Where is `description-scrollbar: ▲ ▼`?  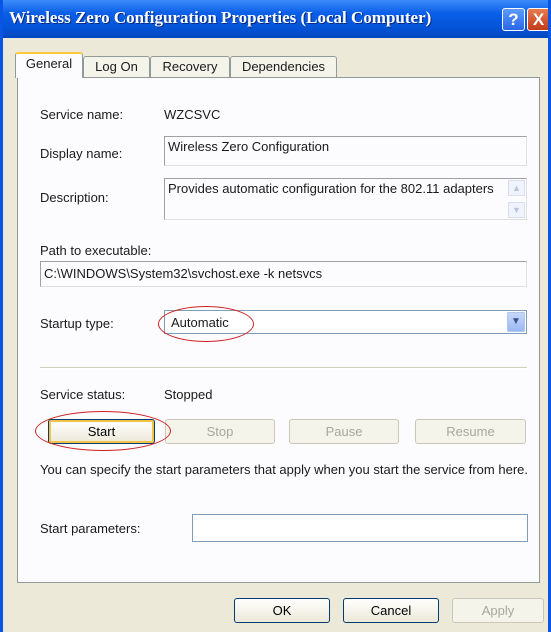
description-scrollbar: ▲ ▼ is located at coordinates (516, 199).